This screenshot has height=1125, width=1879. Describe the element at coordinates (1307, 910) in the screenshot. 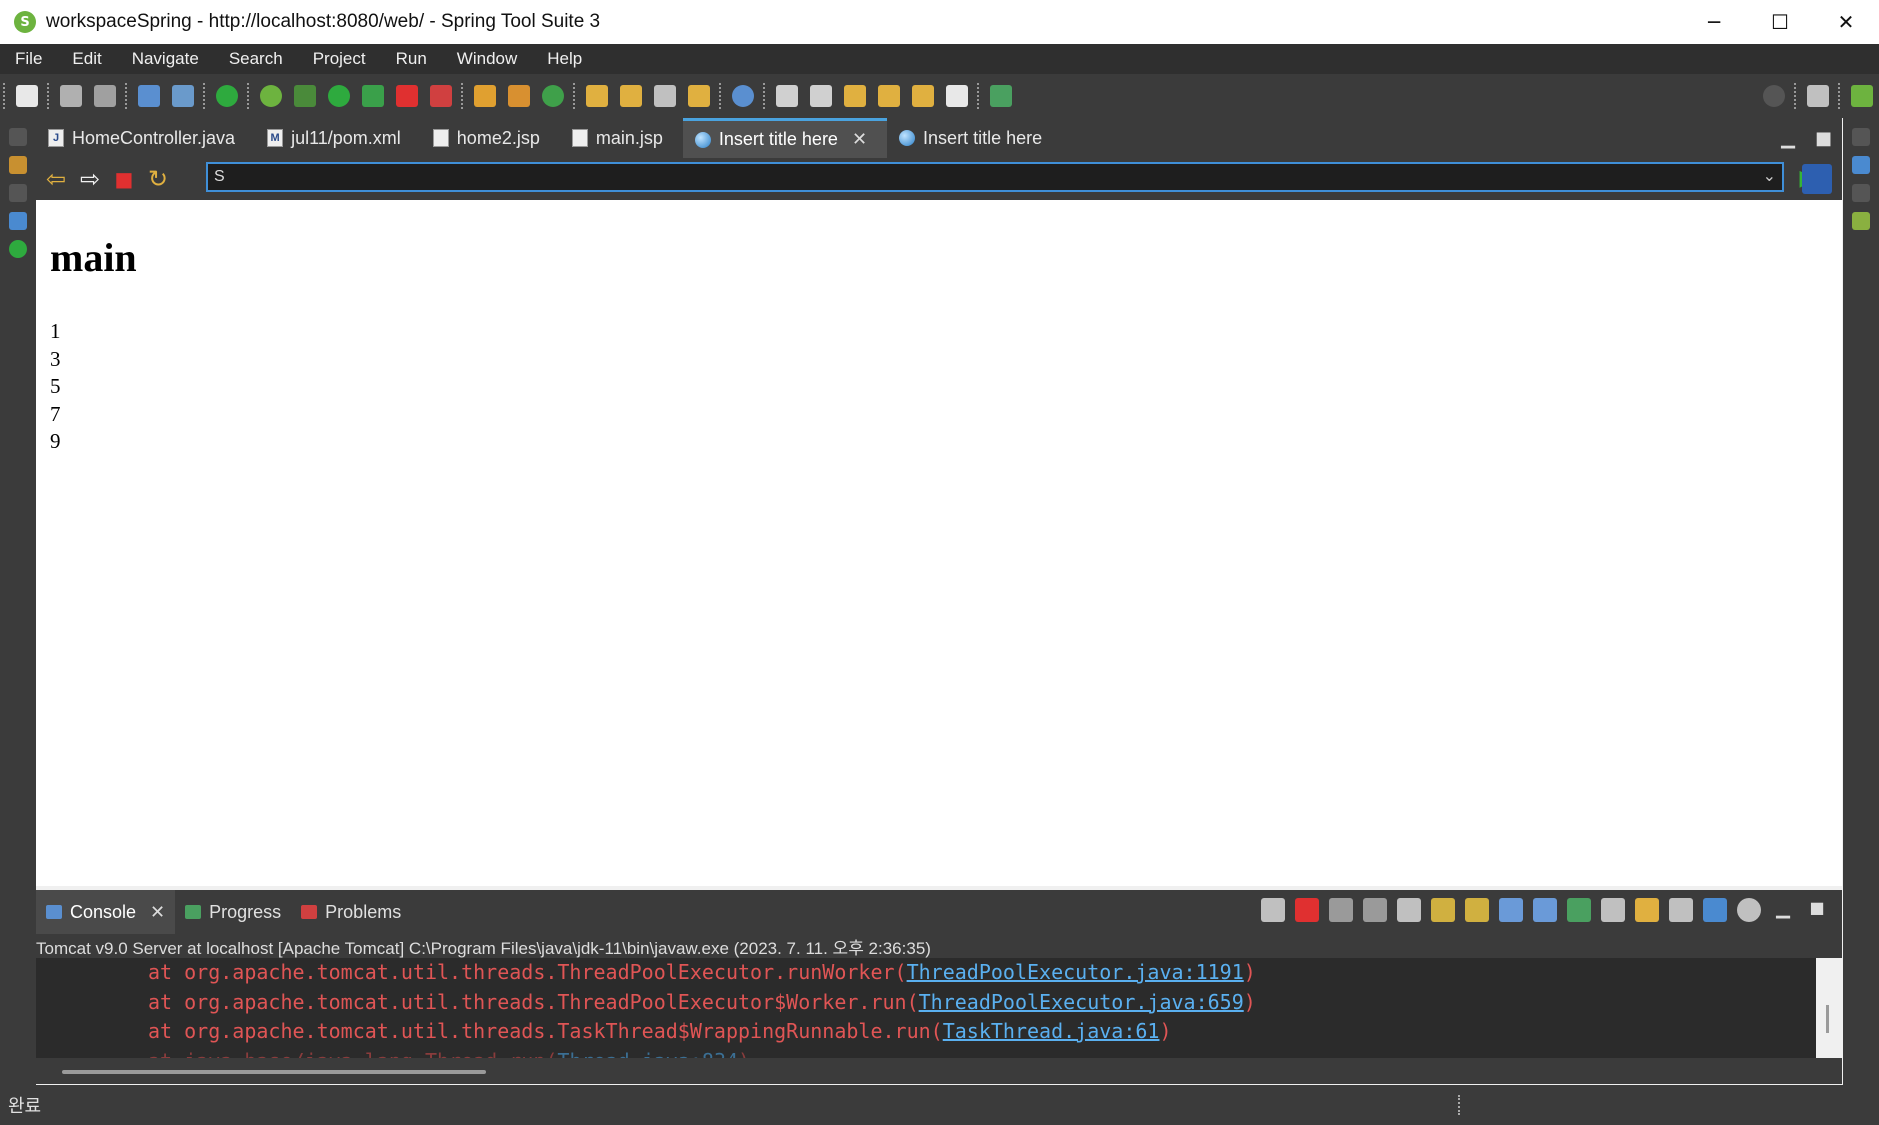

I see `terminate-icon` at that location.